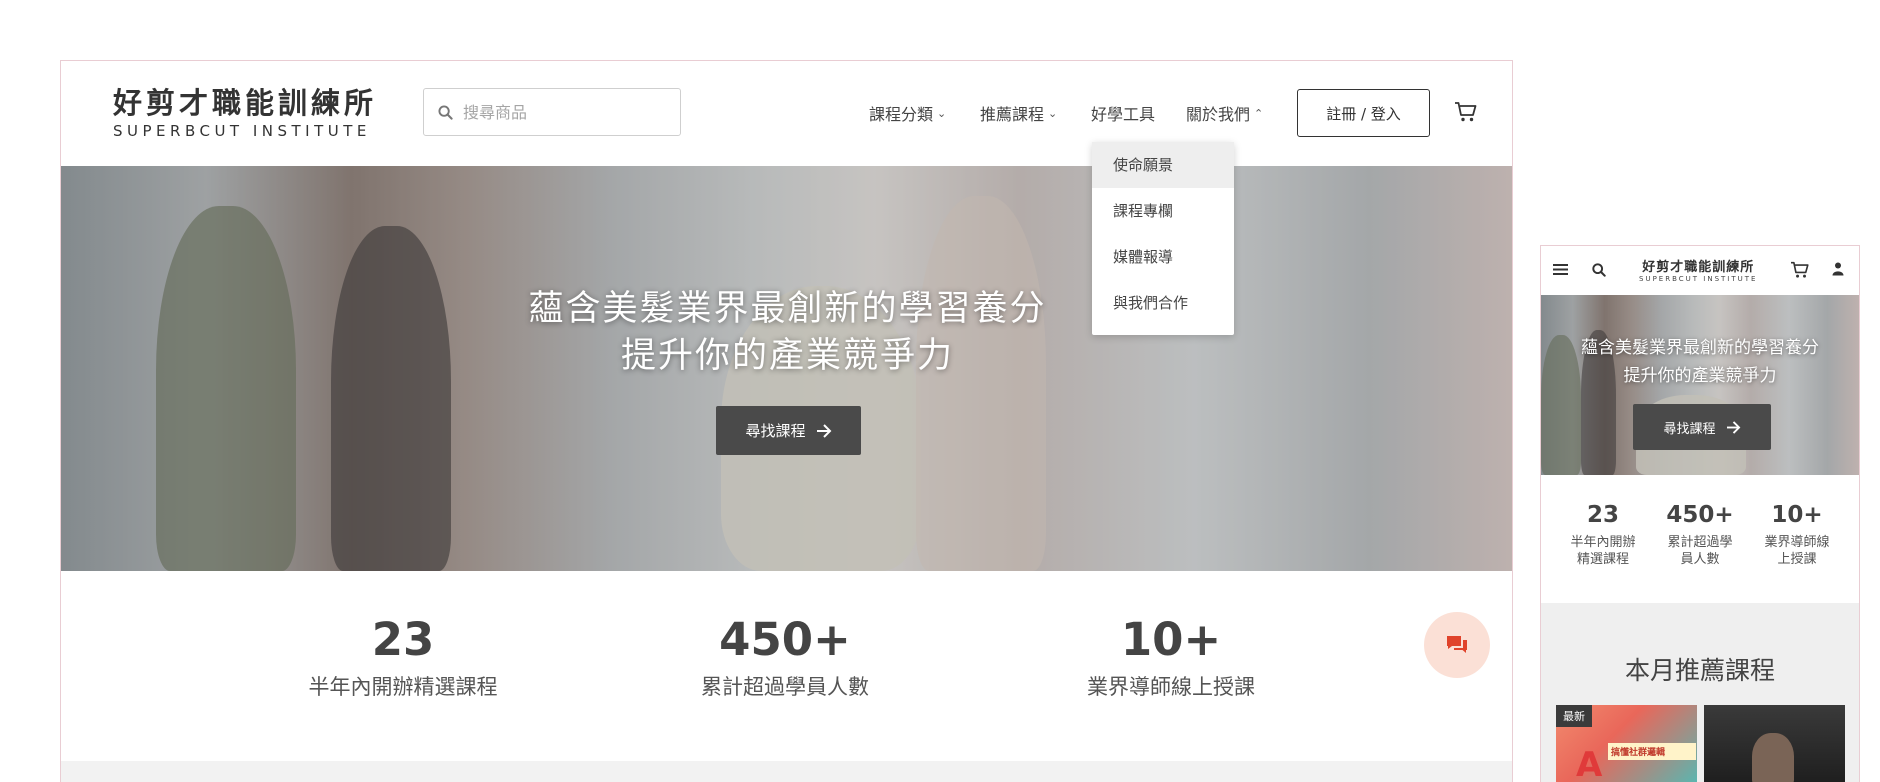 The height and width of the screenshot is (782, 1880). Describe the element at coordinates (1700, 692) in the screenshot. I see `recommended-courses-section: 本月推薦課程 最新 搞懂社群邏輯 A` at that location.